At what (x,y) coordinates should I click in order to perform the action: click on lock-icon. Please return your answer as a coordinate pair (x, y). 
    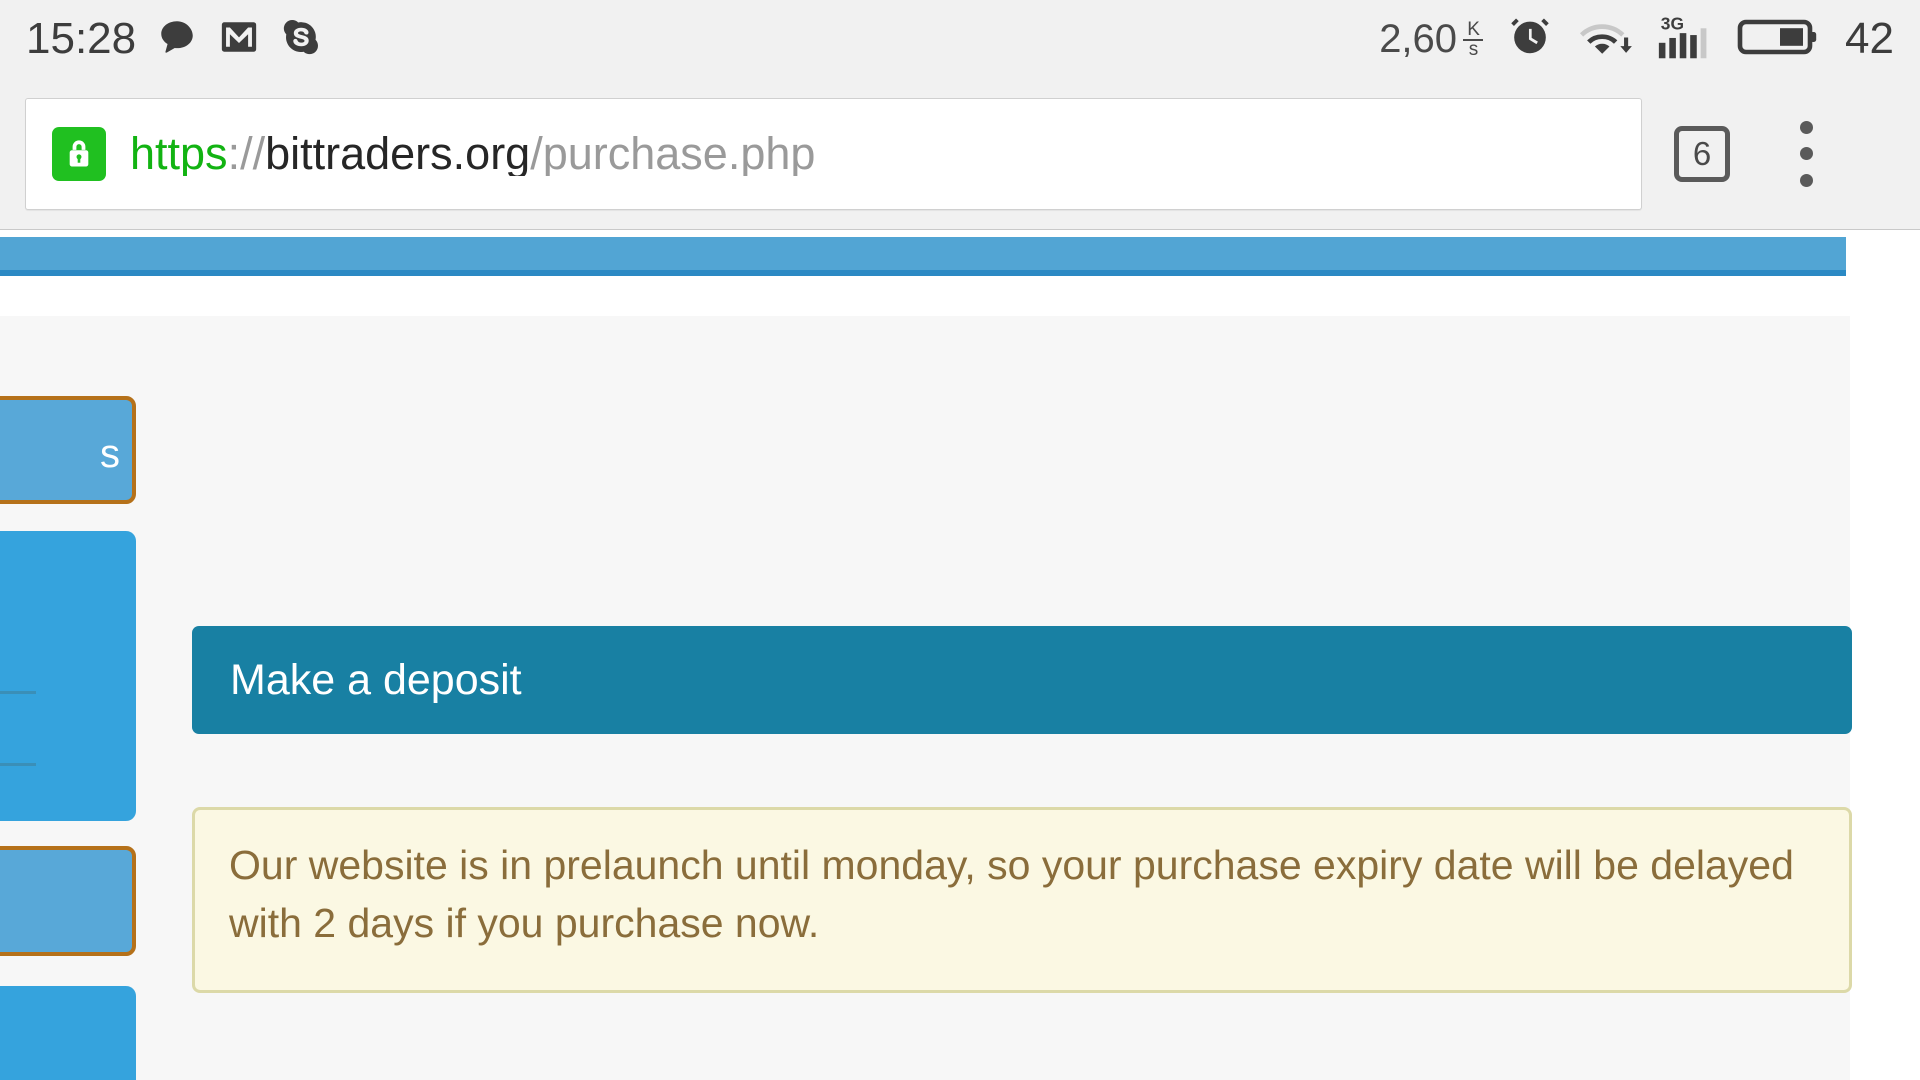
    Looking at the image, I should click on (79, 153).